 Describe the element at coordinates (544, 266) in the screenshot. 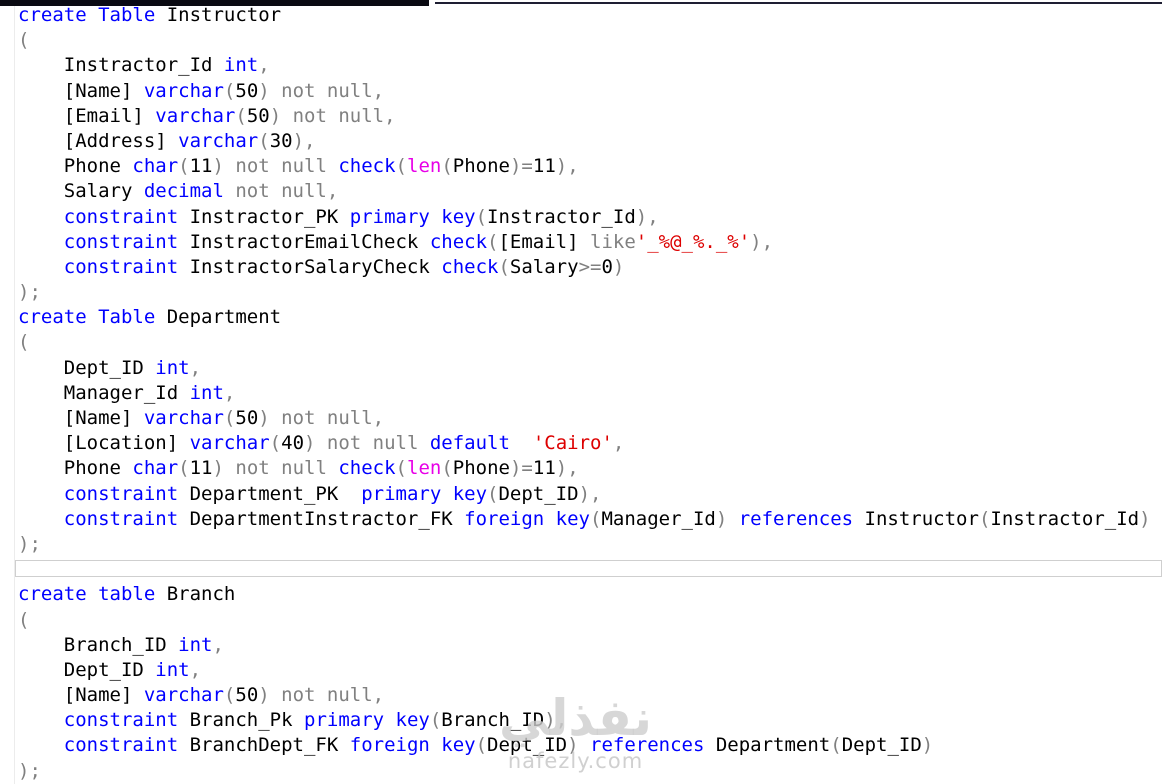

I see `code-token: Salary` at that location.